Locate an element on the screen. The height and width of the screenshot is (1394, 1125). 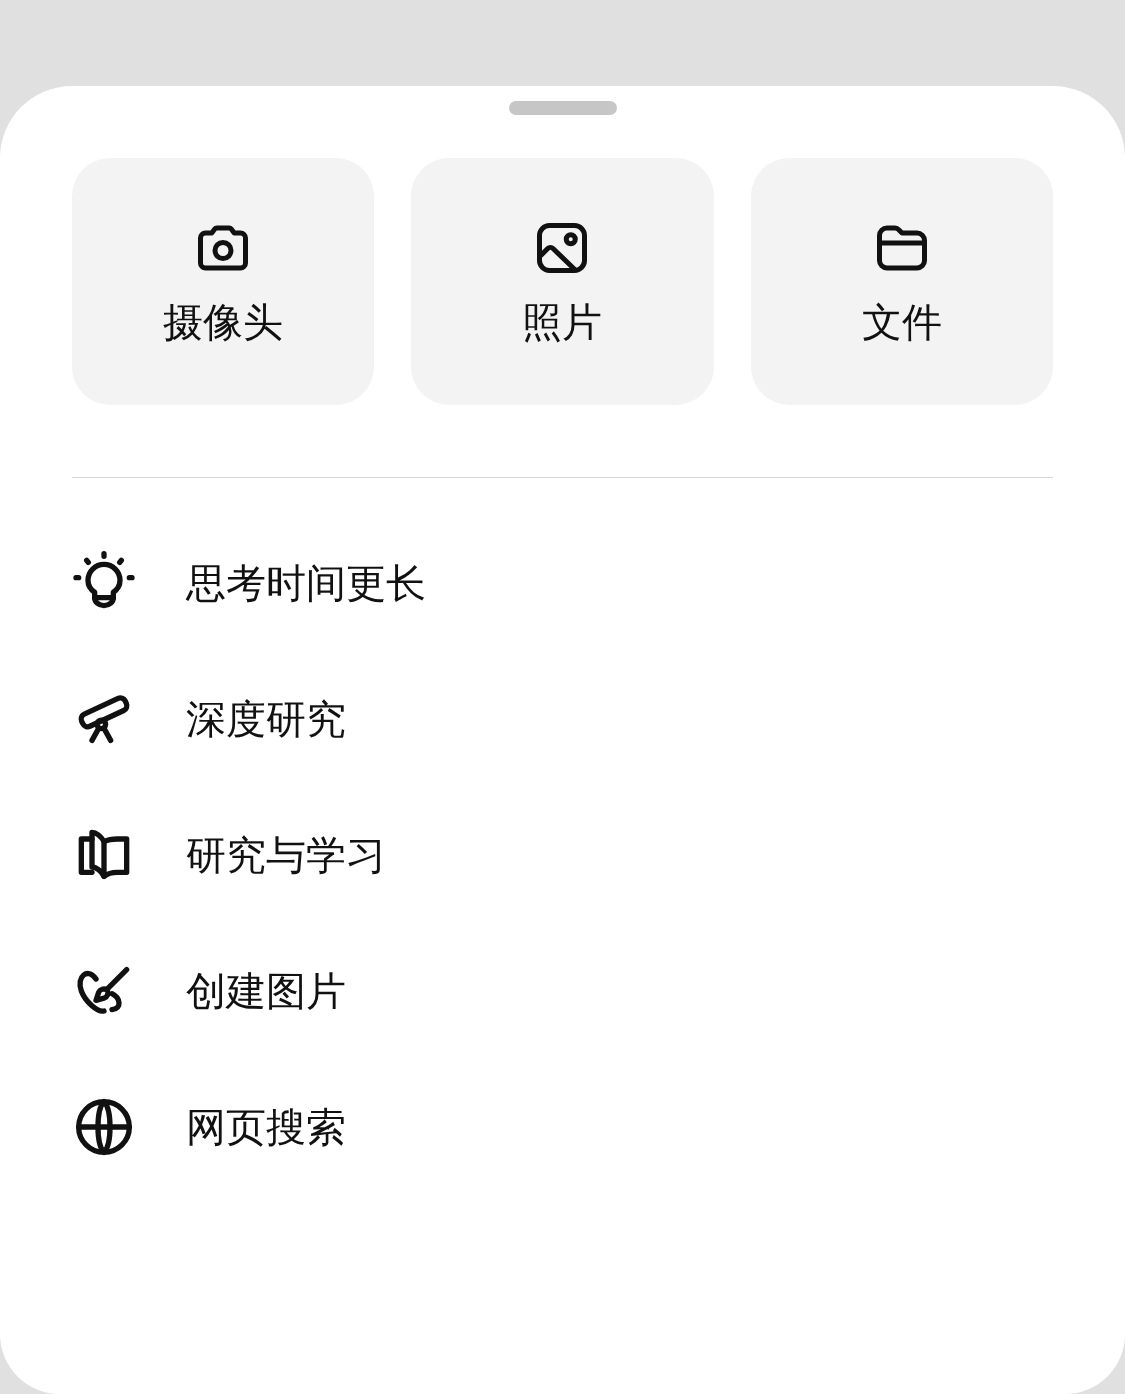
attachment-button: 摄像头 is located at coordinates (223, 281).